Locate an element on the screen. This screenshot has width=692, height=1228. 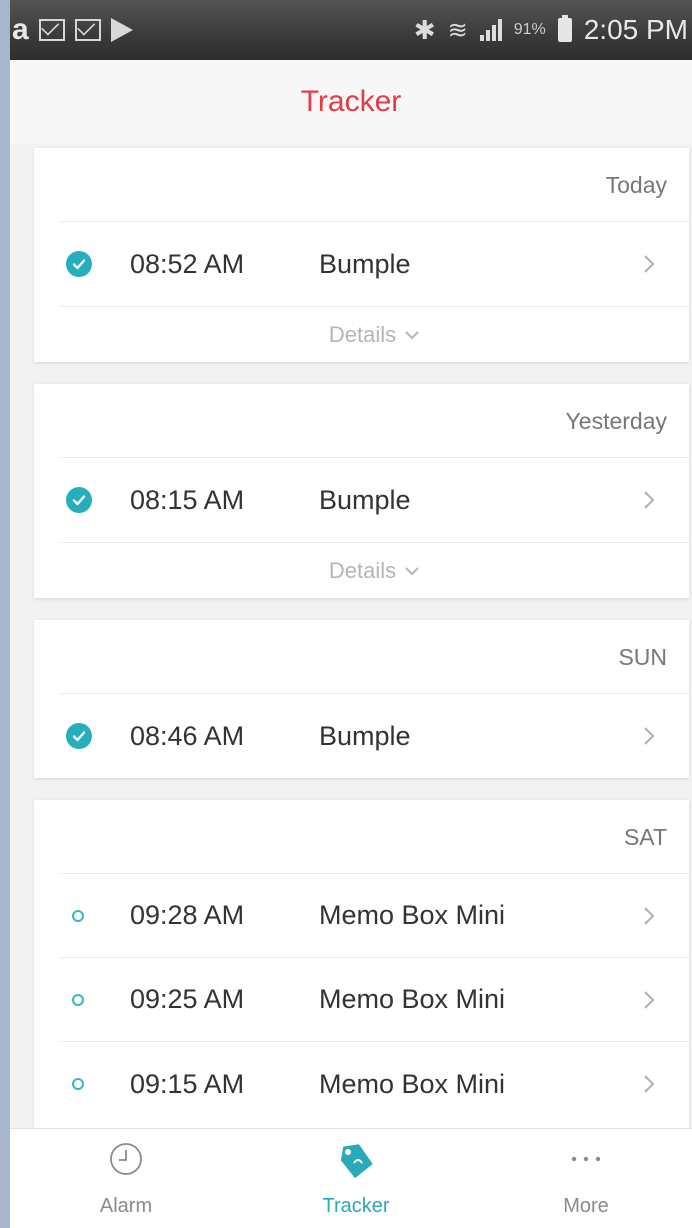
tag-icon is located at coordinates (356, 1161).